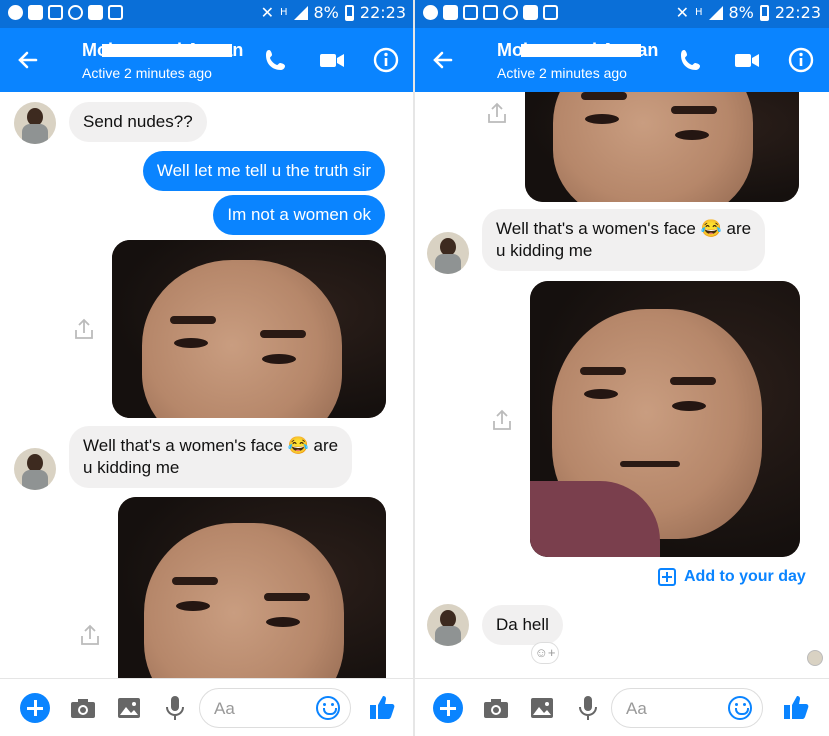 Image resolution: width=829 pixels, height=736 pixels. Describe the element at coordinates (263, 171) in the screenshot. I see `message-bubble: Well let me tell u the truth sir` at that location.